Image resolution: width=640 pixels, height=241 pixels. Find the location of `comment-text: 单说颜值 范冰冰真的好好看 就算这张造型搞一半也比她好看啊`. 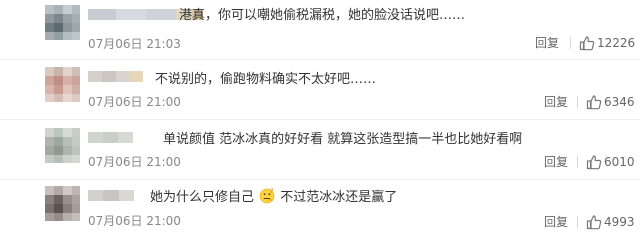

comment-text: 单说颜值 范冰冰真的好好看 就算这张造型搞一半也比她好看啊 is located at coordinates (343, 139).